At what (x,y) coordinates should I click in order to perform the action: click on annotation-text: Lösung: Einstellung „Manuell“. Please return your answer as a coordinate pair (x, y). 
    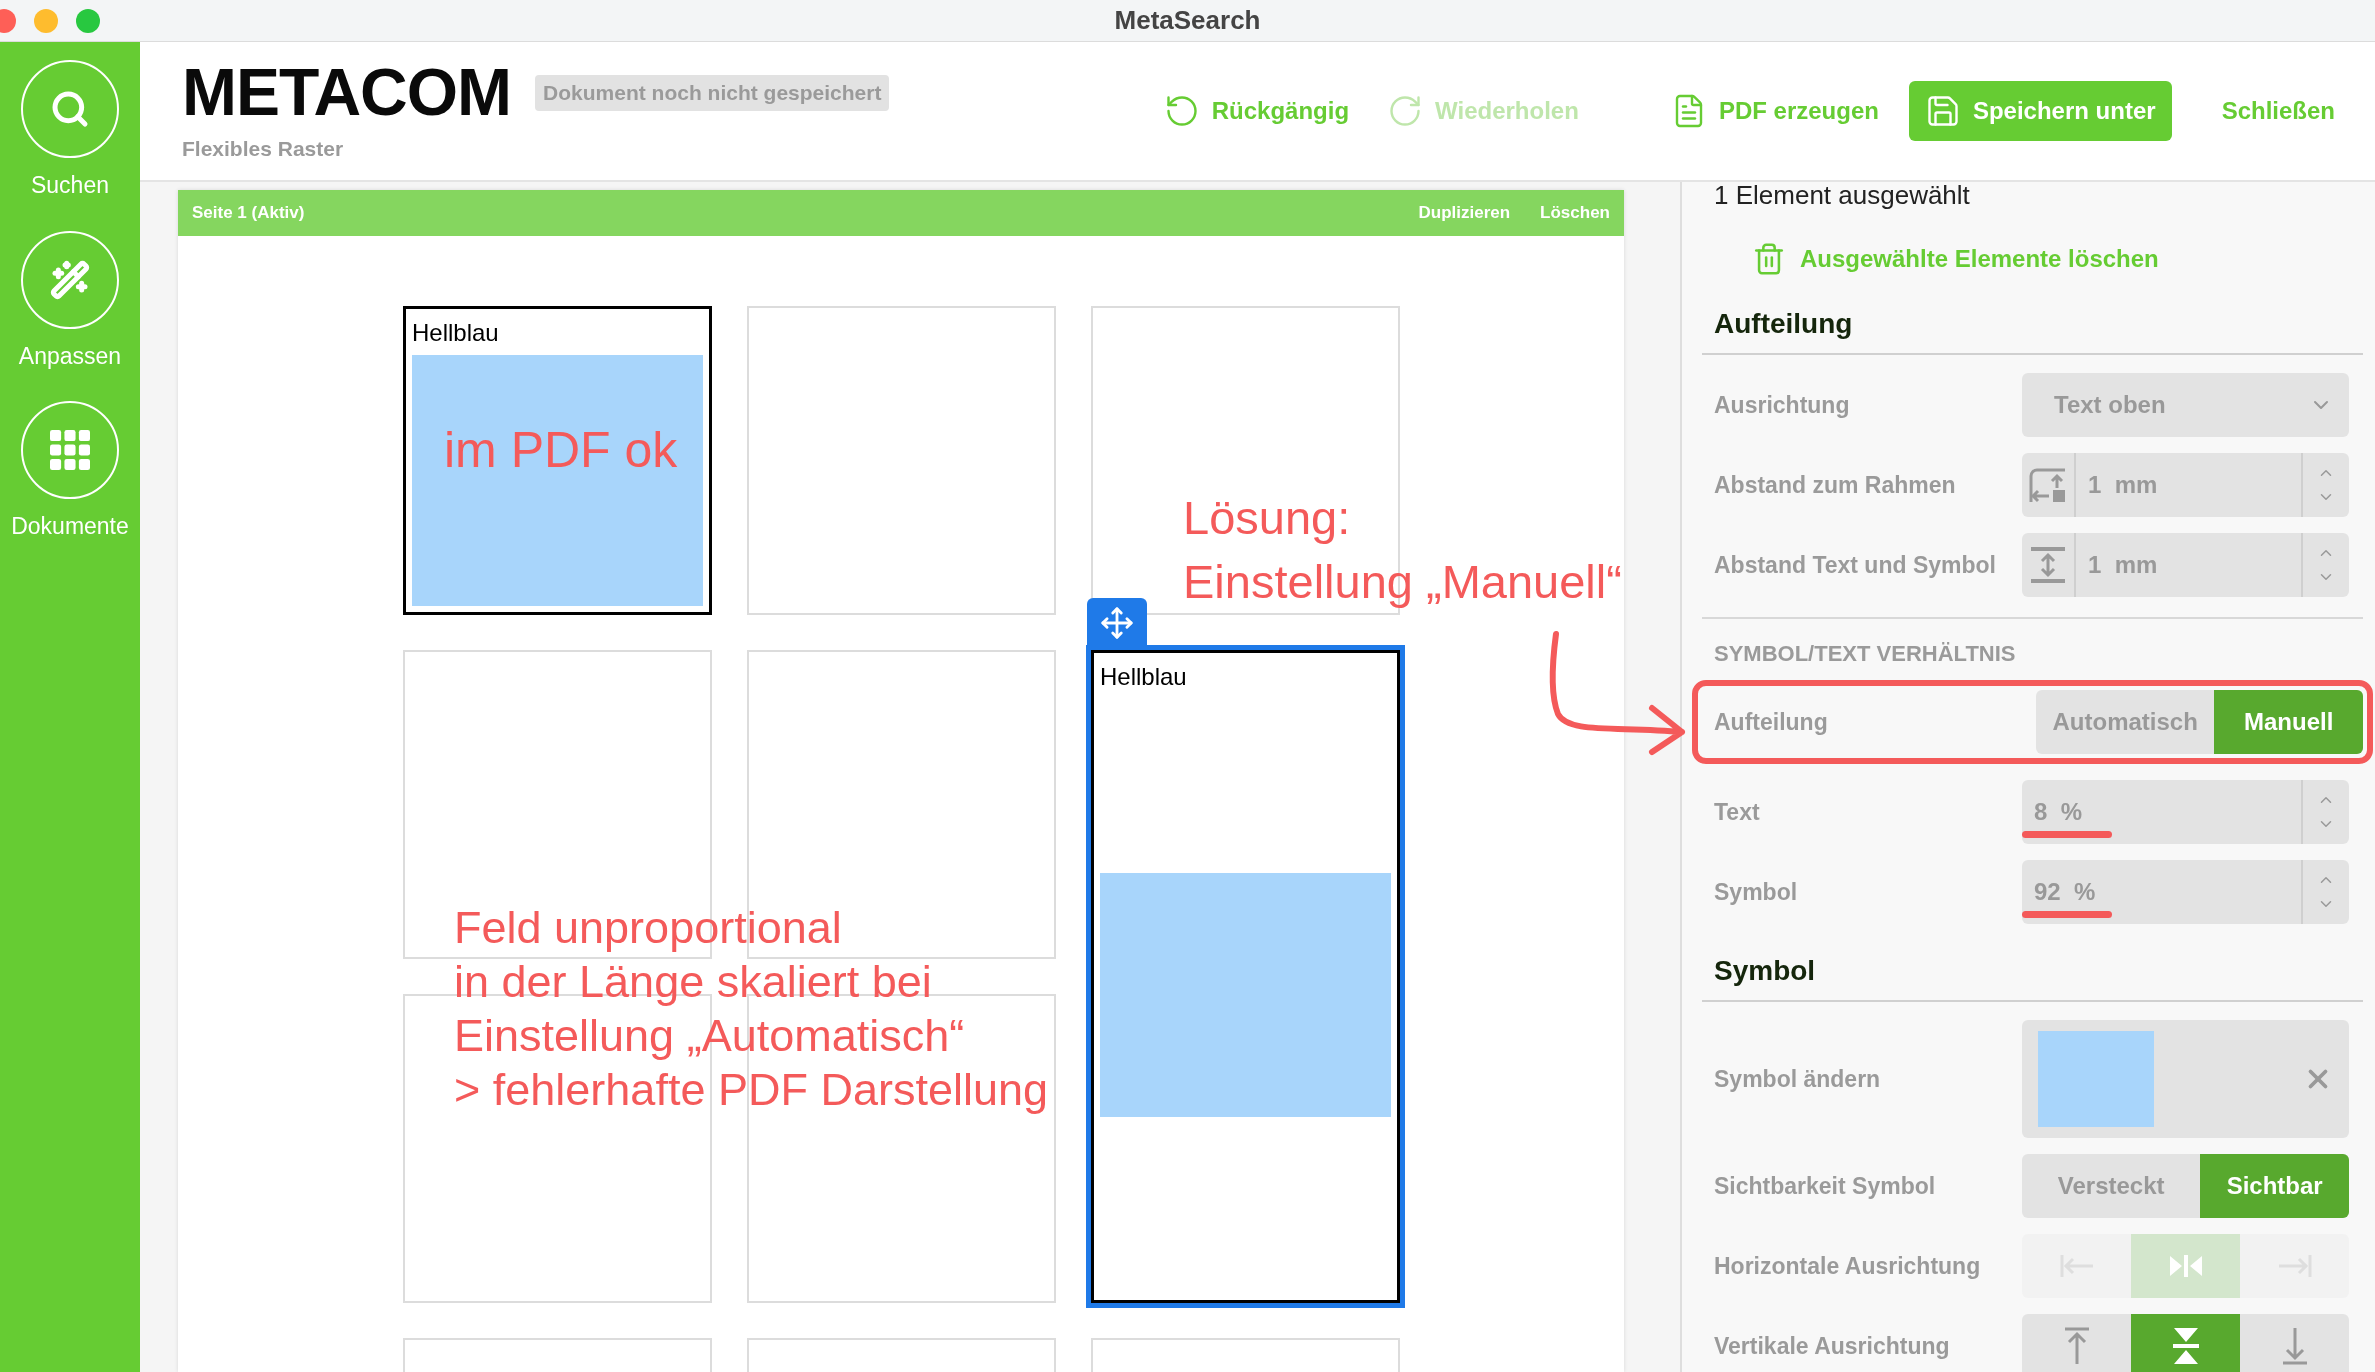
    Looking at the image, I should click on (1402, 550).